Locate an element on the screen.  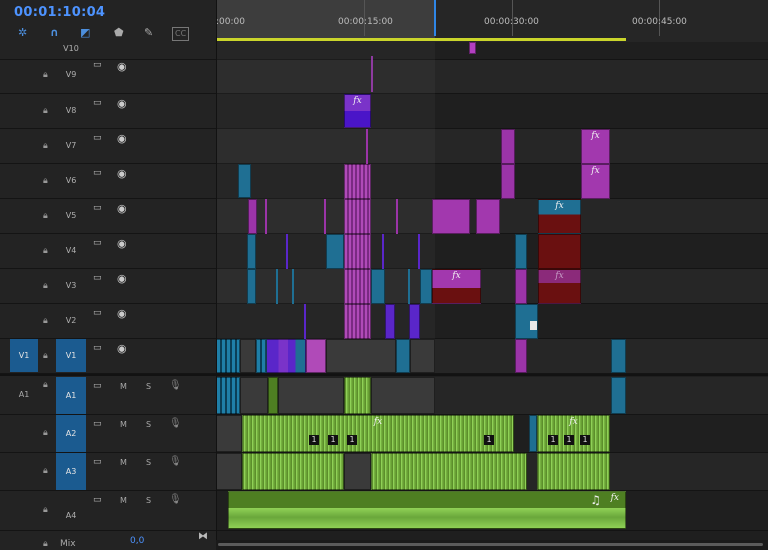
video-audio-divider is located at coordinates (384, 375).